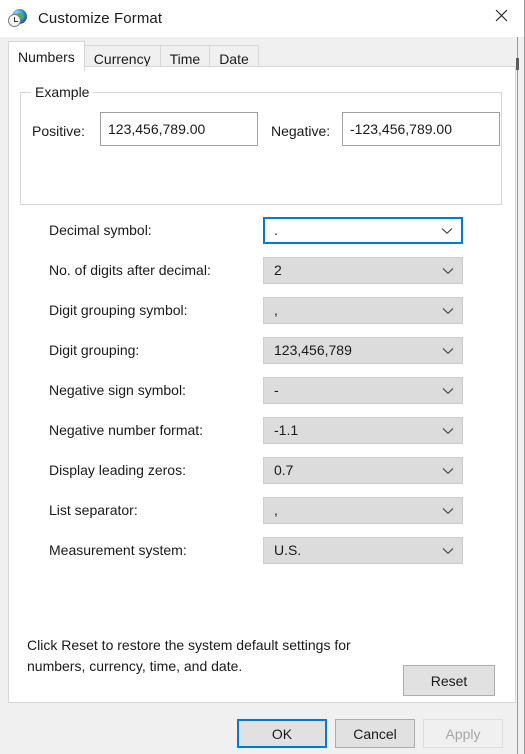 This screenshot has width=525, height=754. What do you see at coordinates (262, 277) in the screenshot?
I see `row-digits-after-decimal: No. of digits after decimal: 2` at bounding box center [262, 277].